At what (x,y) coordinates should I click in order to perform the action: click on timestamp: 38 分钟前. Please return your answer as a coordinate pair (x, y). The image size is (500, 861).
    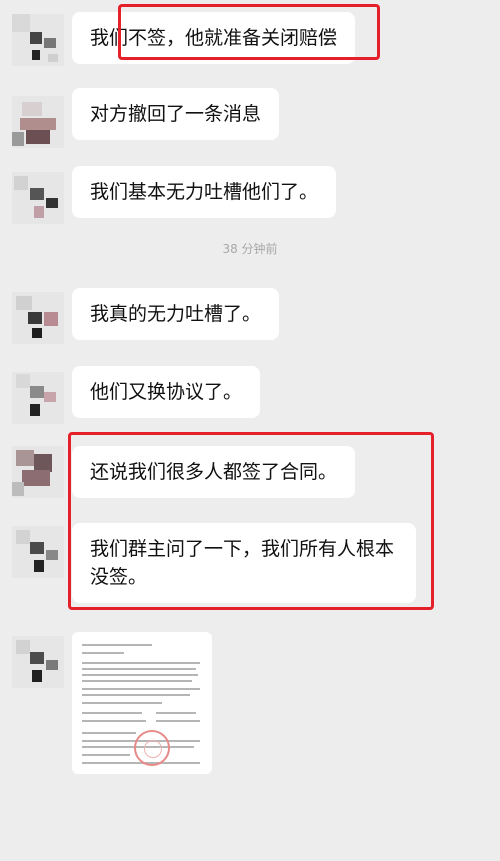
    Looking at the image, I should click on (250, 249).